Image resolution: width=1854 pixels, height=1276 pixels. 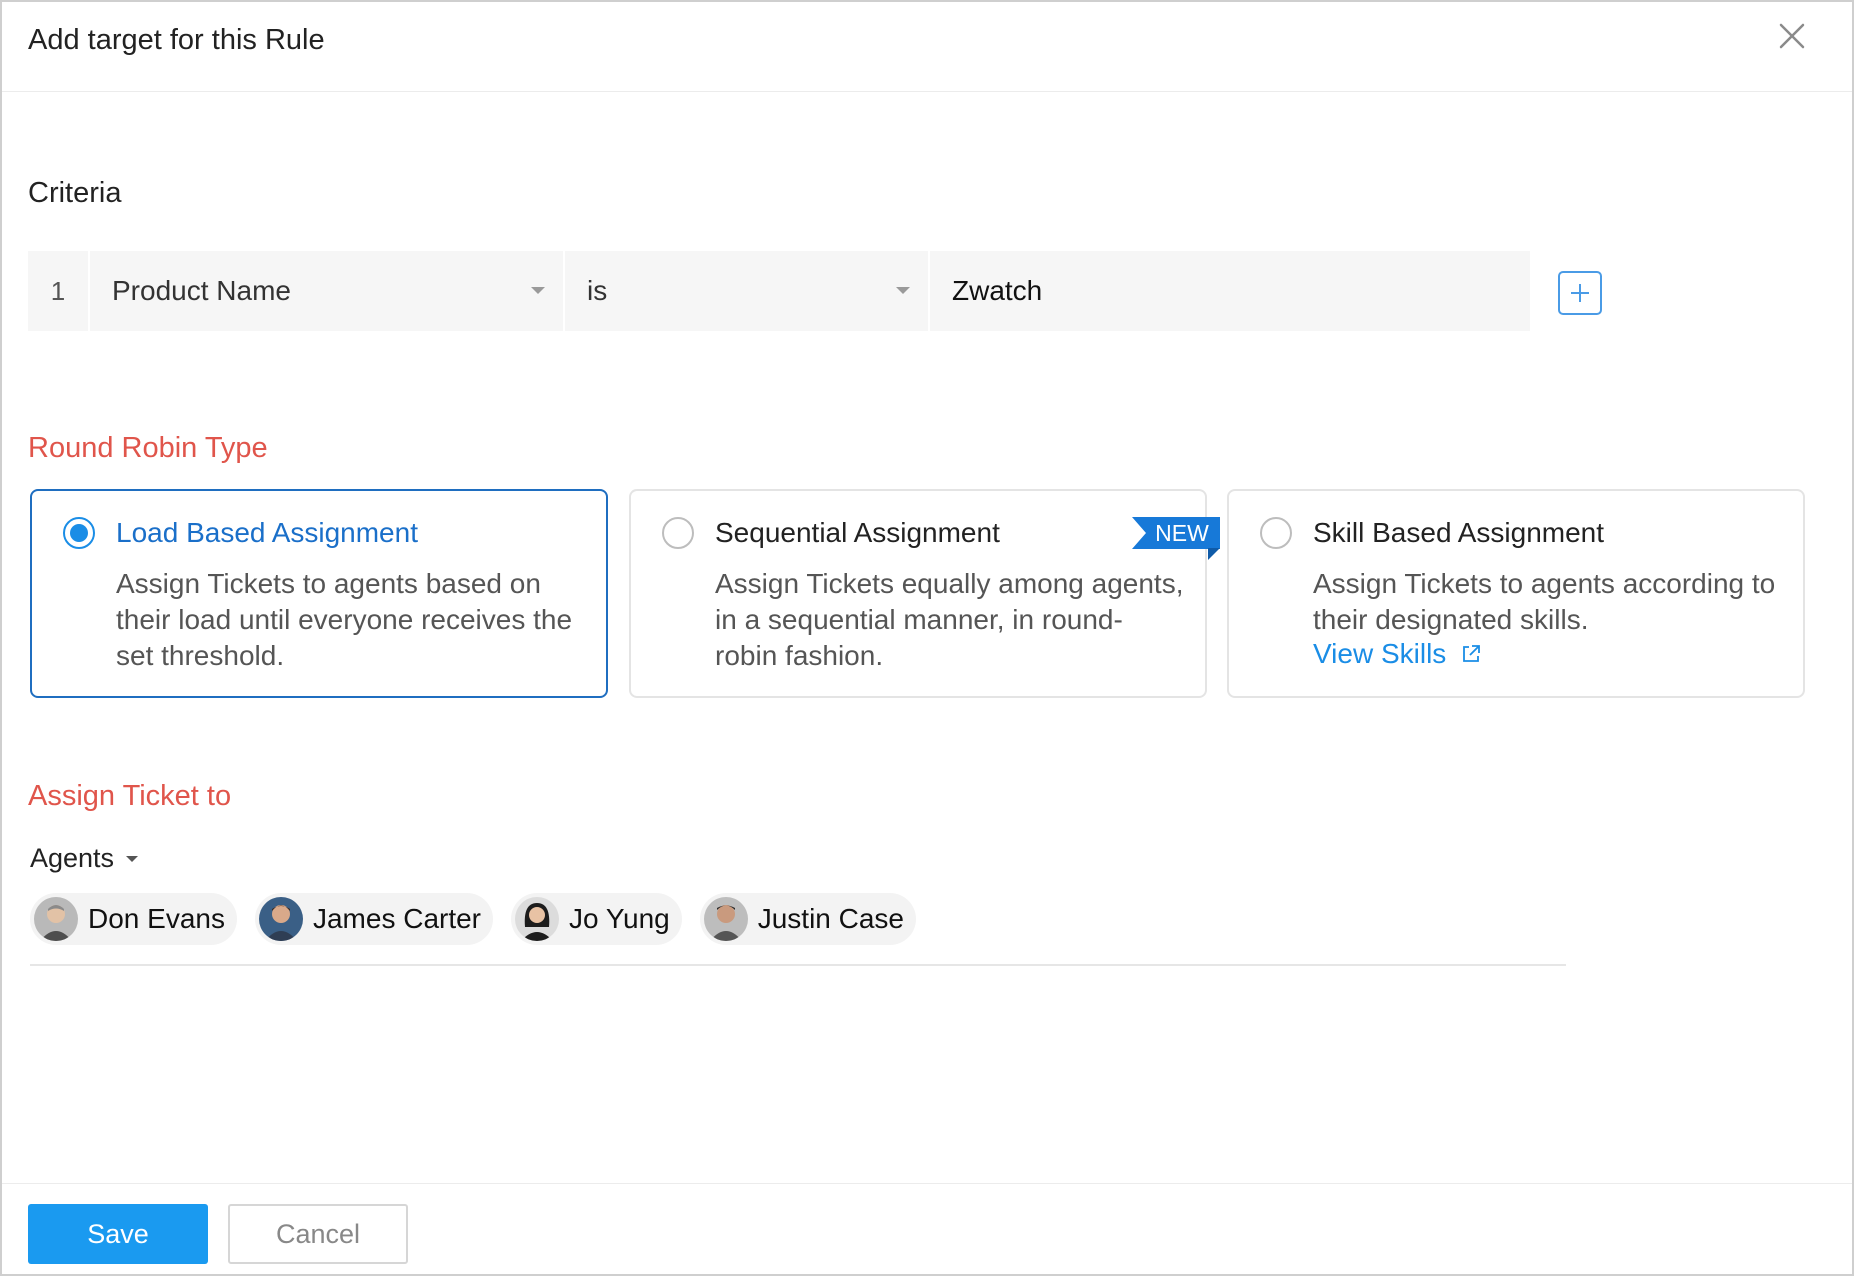 I want to click on caret-down-icon, so click(x=132, y=858).